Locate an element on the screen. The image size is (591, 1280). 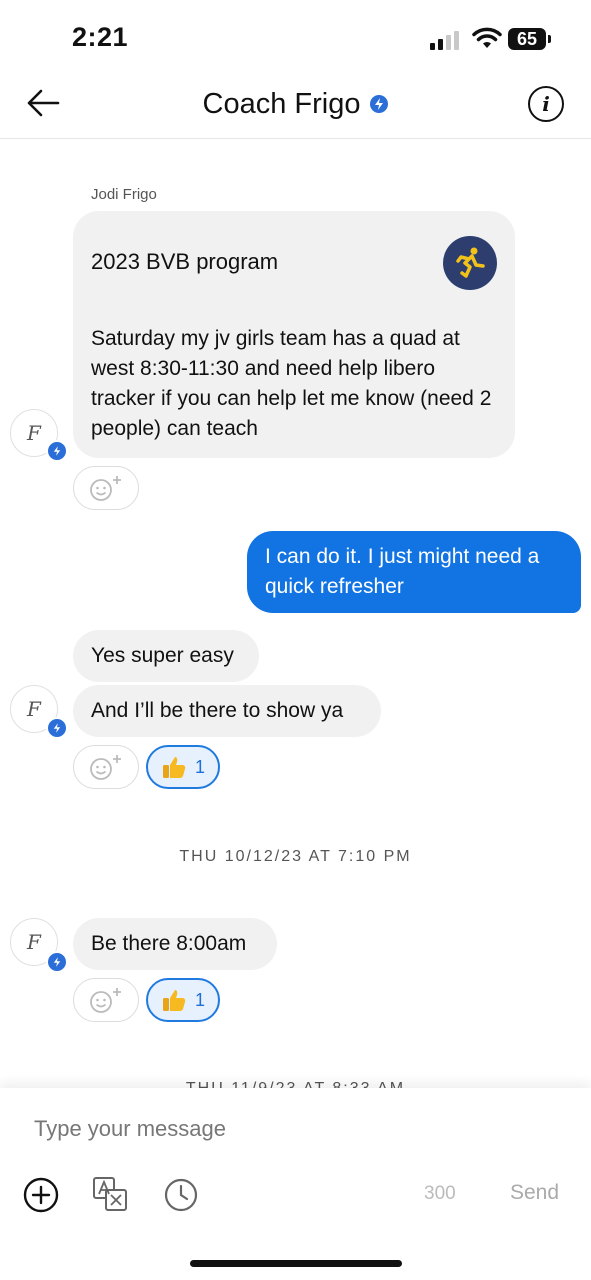
clock-icon is located at coordinates (181, 1195).